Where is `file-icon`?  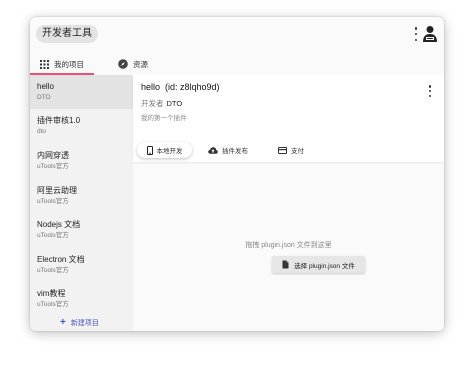 file-icon is located at coordinates (285, 264).